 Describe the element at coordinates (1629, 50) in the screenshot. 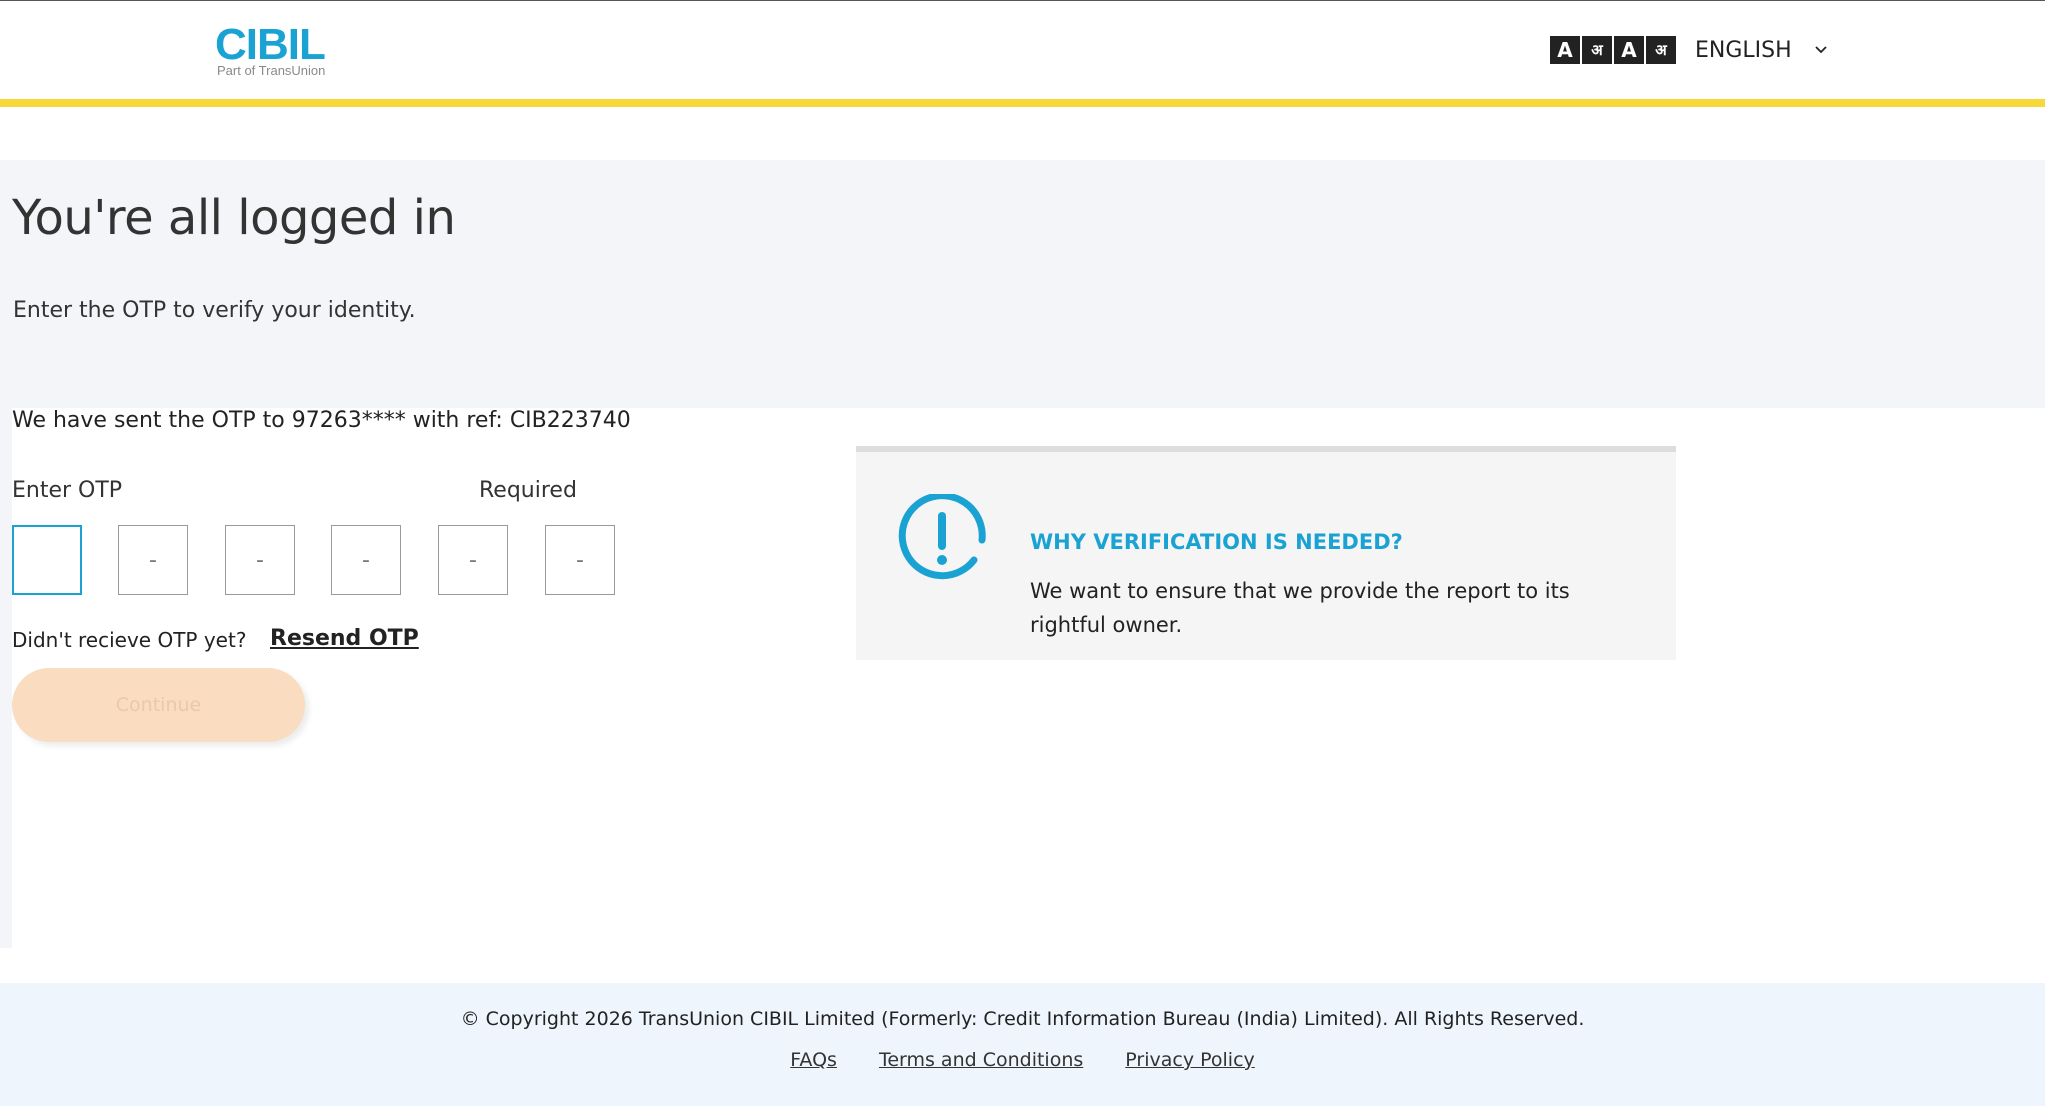

I see `font-size-small-english: A` at that location.